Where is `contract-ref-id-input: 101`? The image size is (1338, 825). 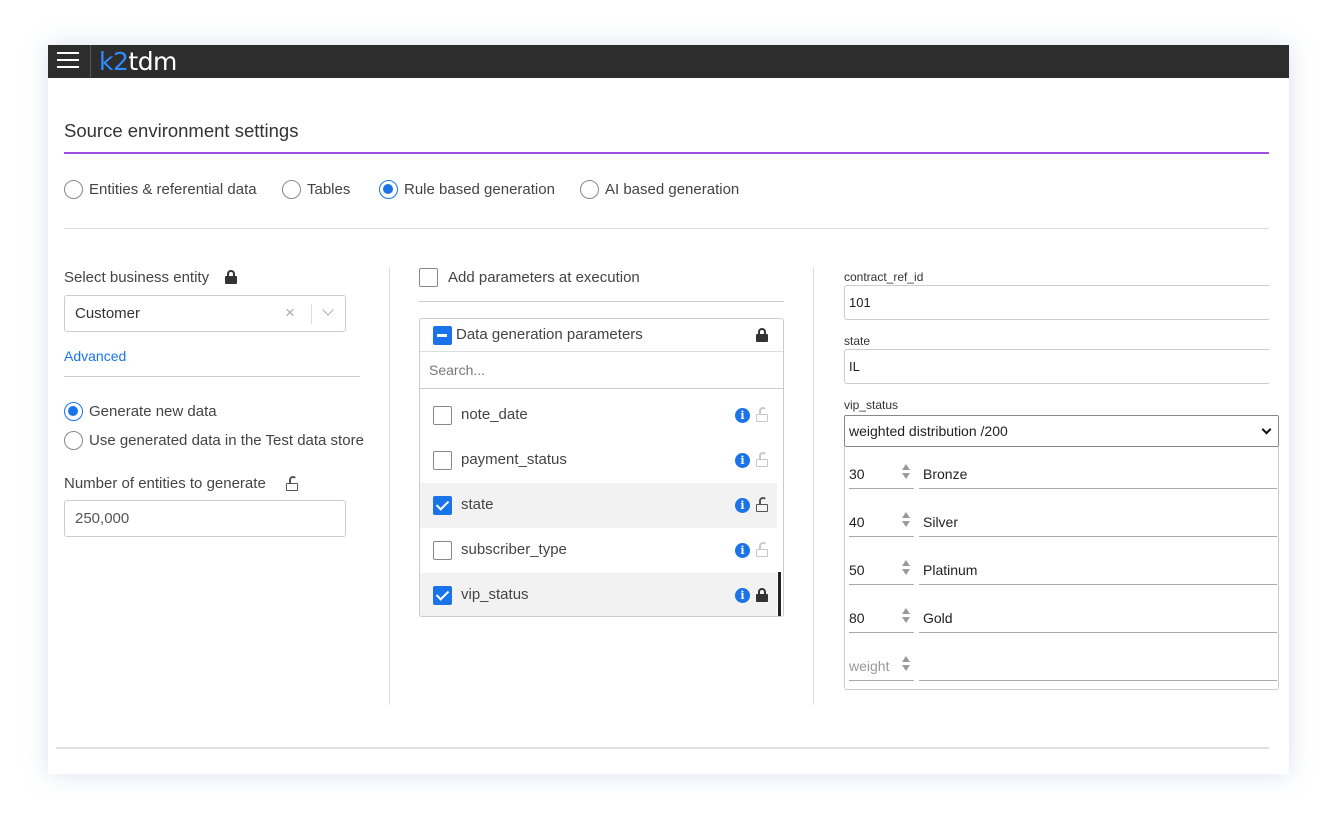
contract-ref-id-input: 101 is located at coordinates (1056, 302).